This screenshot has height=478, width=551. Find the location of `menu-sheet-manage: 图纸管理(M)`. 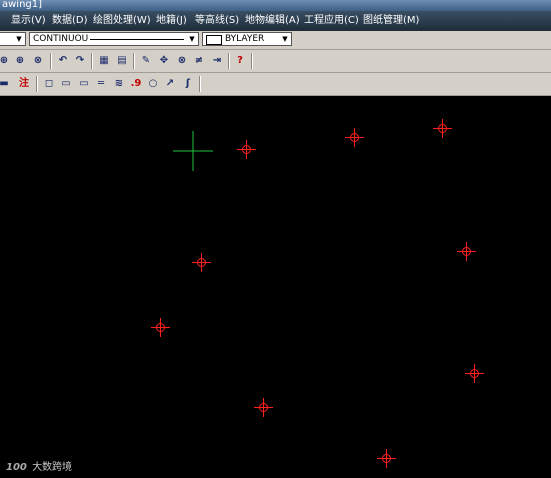

menu-sheet-manage: 图纸管理(M) is located at coordinates (391, 21).